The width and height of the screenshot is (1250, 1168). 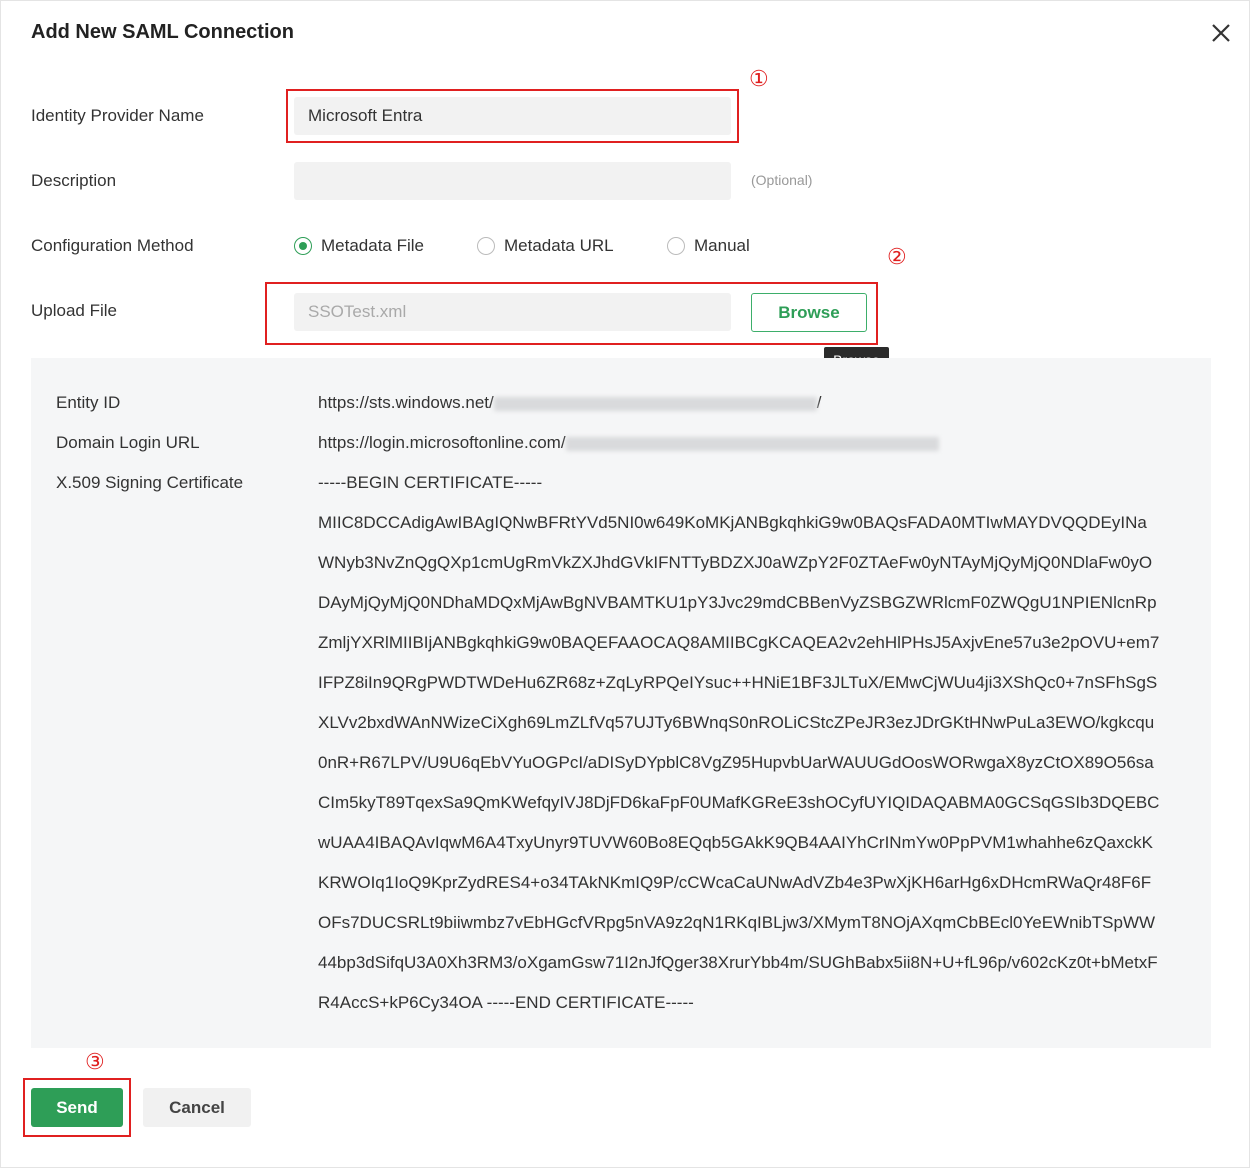 What do you see at coordinates (197, 1107) in the screenshot?
I see `cancel-button: Cancel` at bounding box center [197, 1107].